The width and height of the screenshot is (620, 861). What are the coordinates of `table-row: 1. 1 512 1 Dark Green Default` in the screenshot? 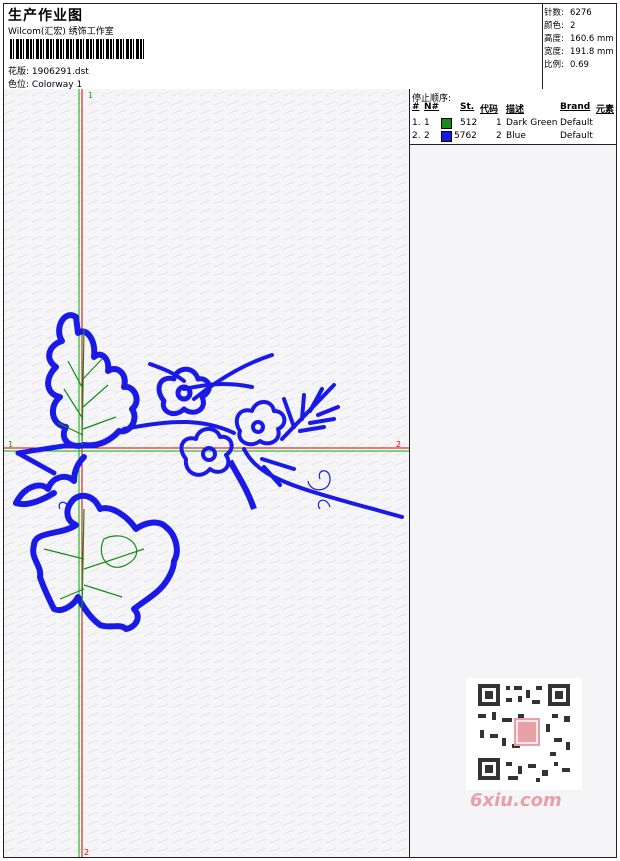 It's located at (502, 123).